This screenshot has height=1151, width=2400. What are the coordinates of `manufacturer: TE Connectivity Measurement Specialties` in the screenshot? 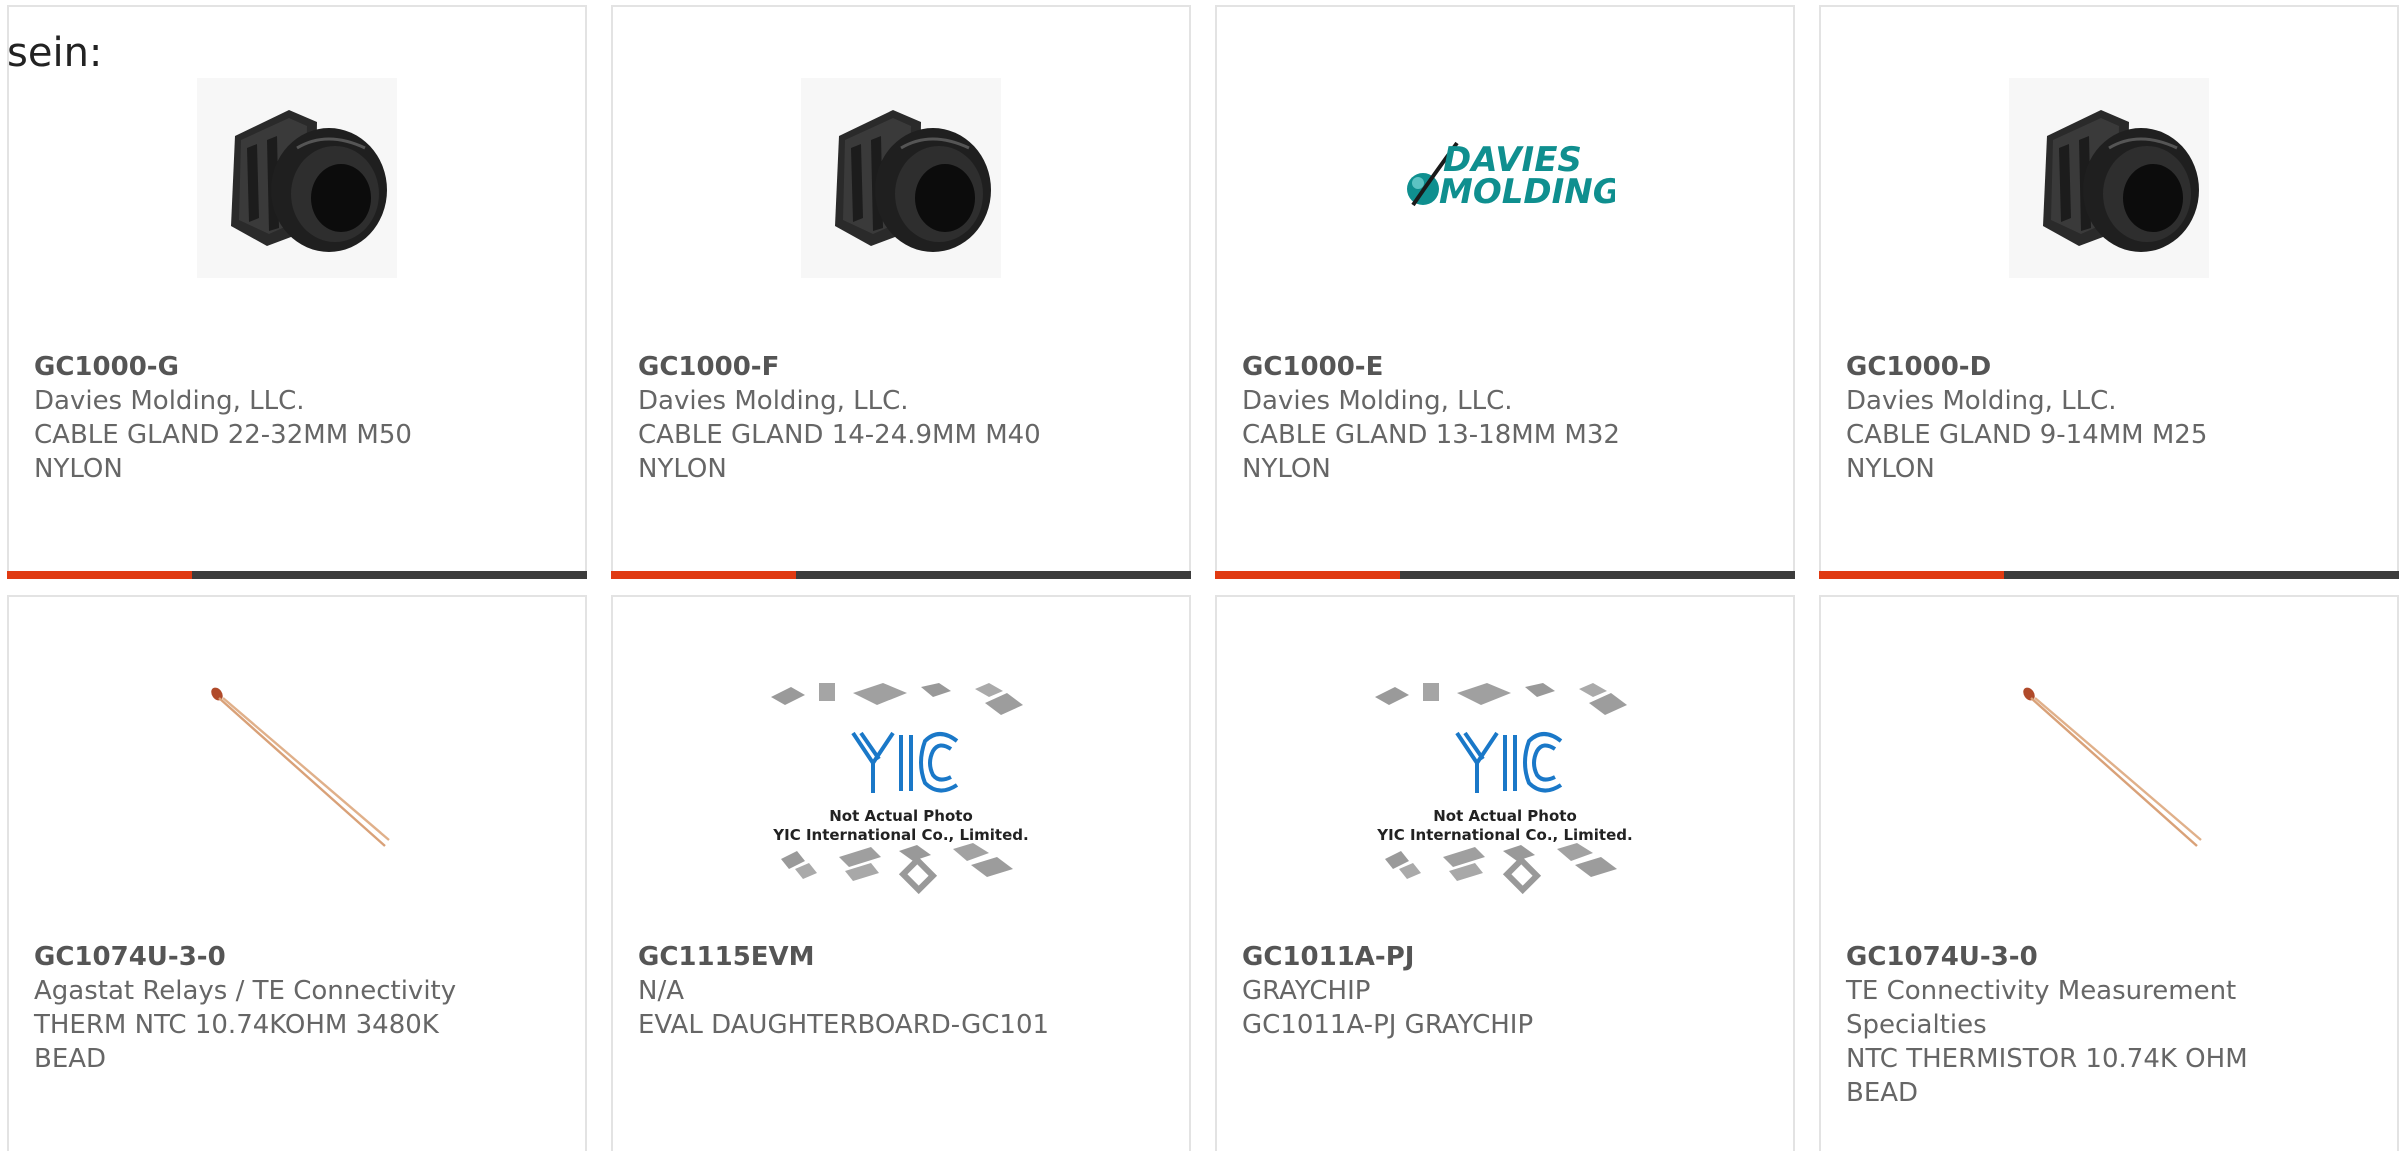 It's located at (2041, 1008).